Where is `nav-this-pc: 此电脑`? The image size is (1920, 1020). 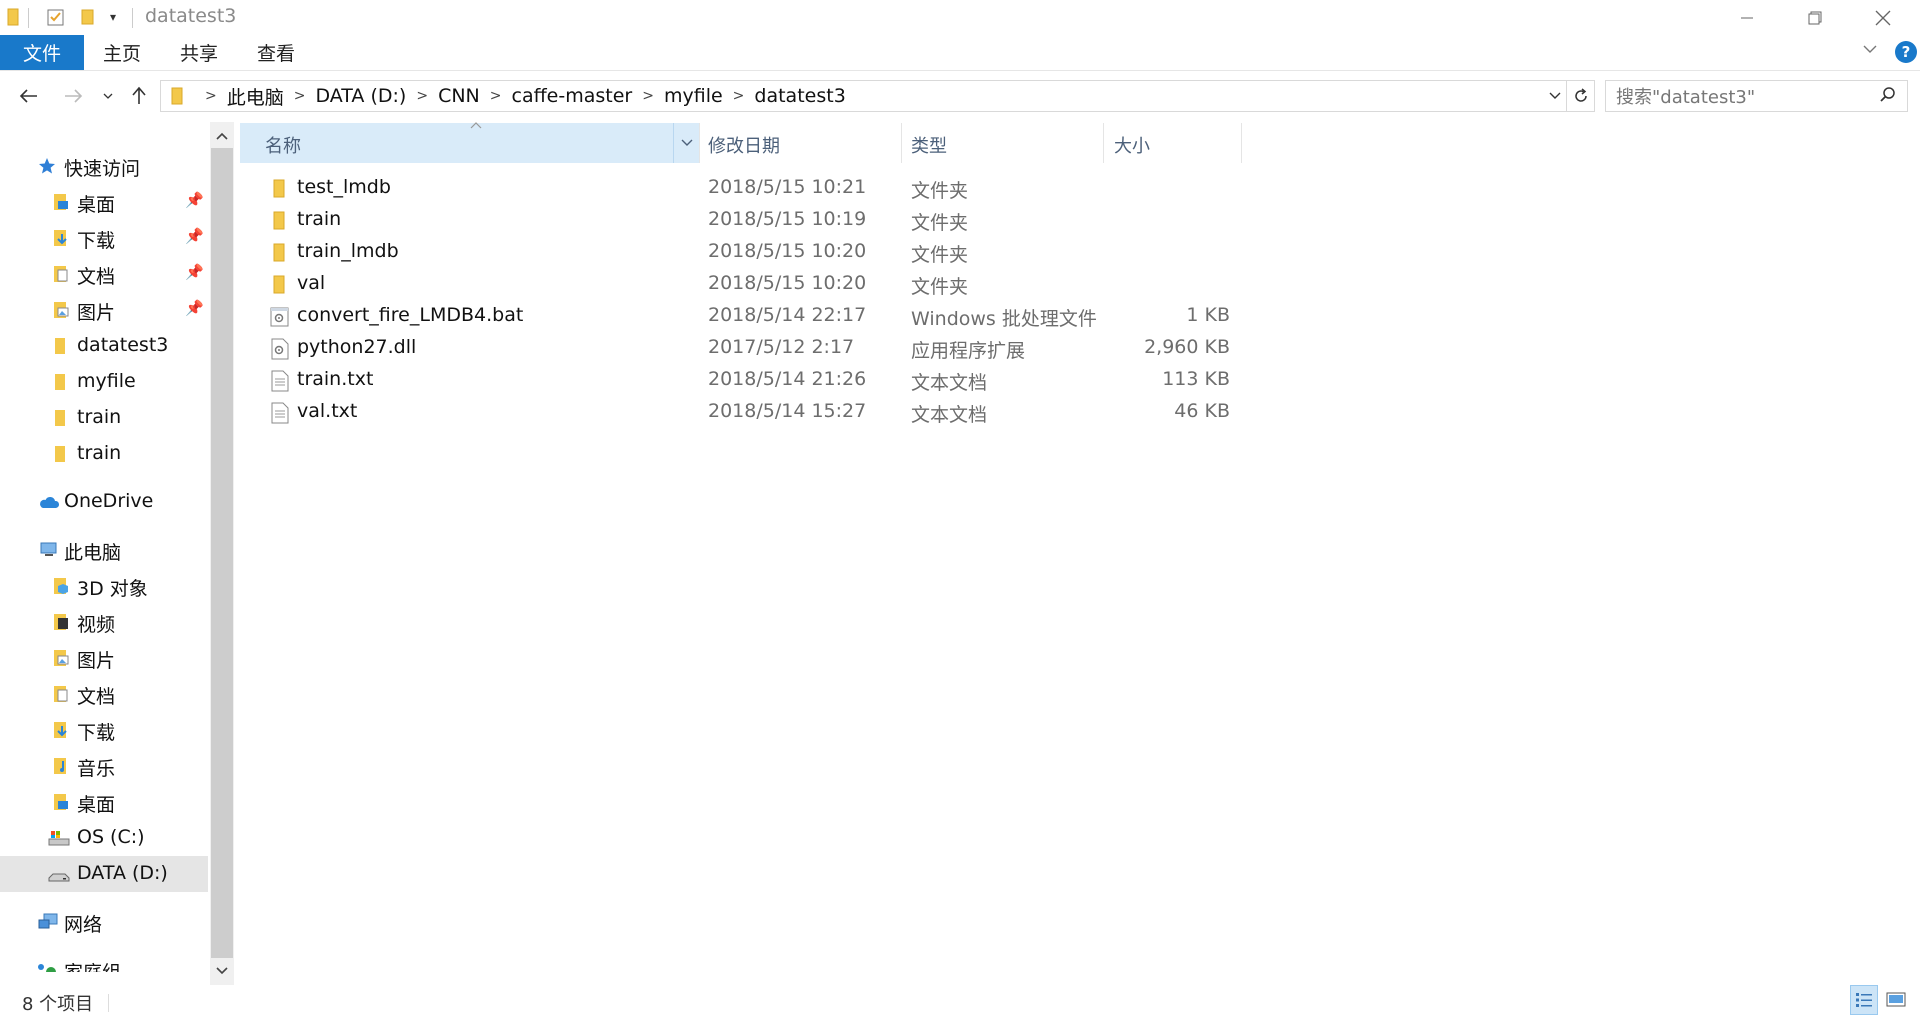 nav-this-pc: 此电脑 is located at coordinates (104, 550).